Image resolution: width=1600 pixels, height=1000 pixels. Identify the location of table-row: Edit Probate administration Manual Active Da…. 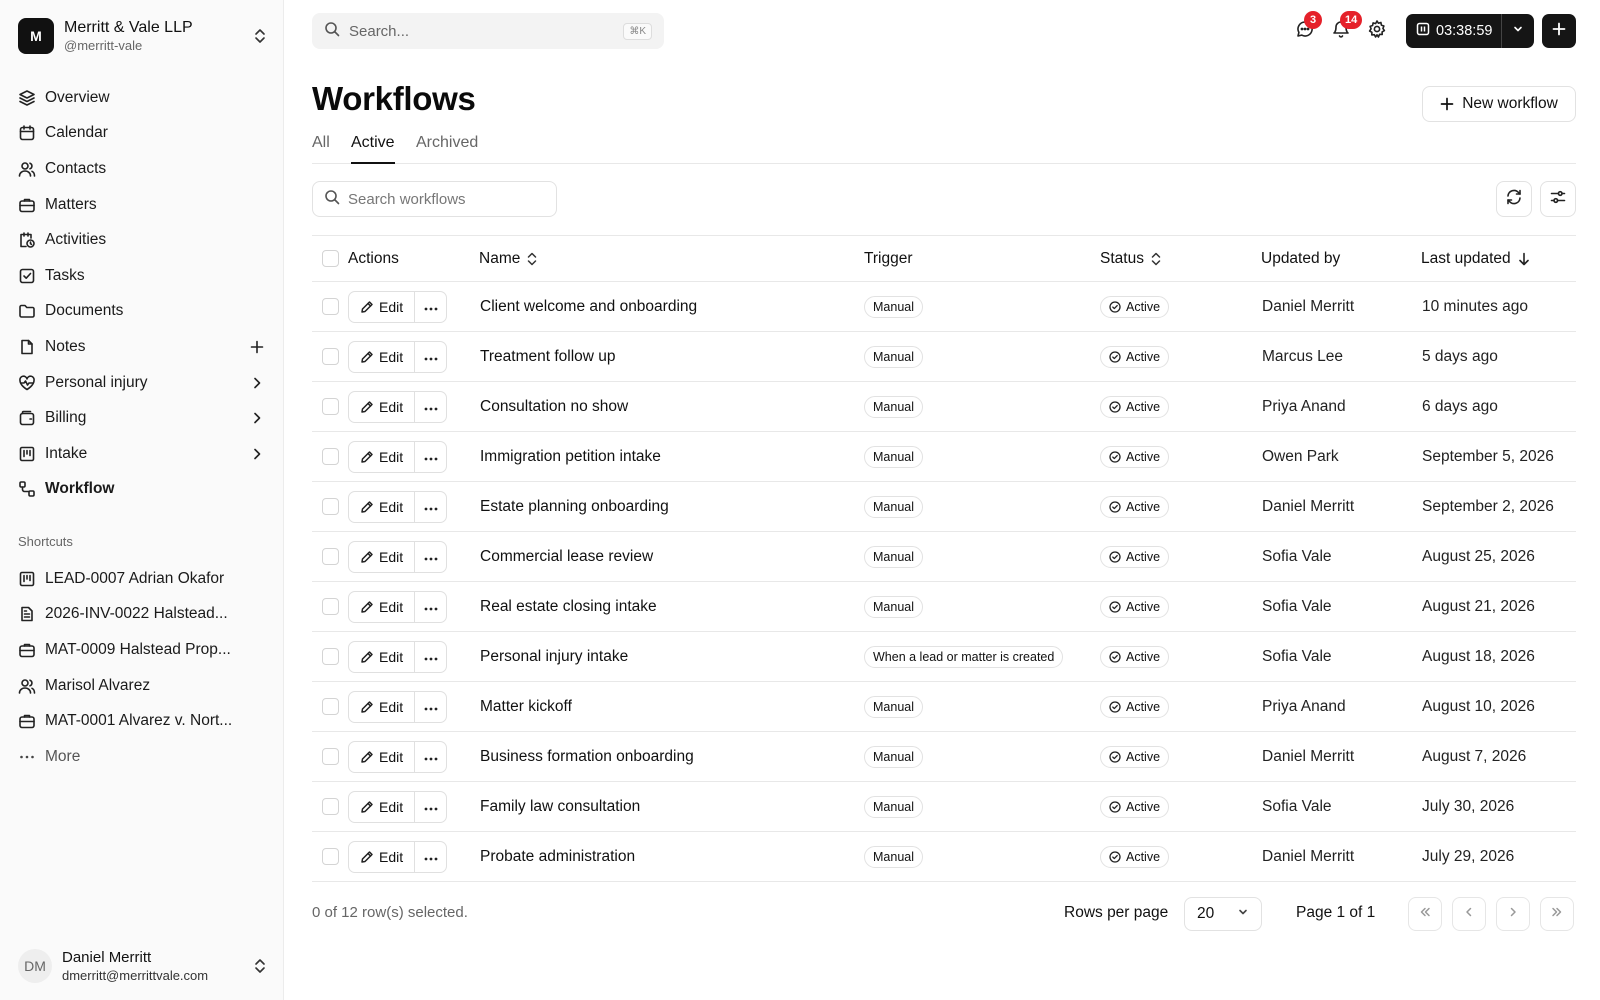
(944, 857).